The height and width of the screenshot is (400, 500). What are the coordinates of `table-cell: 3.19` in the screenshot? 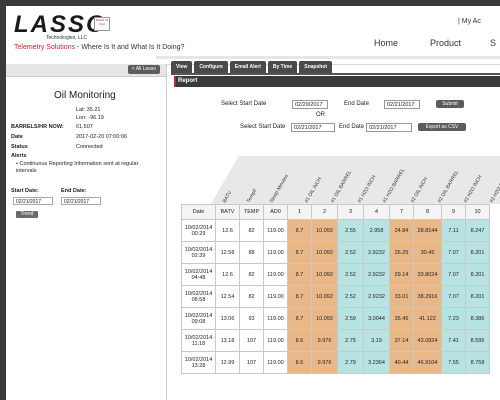 It's located at (376, 340).